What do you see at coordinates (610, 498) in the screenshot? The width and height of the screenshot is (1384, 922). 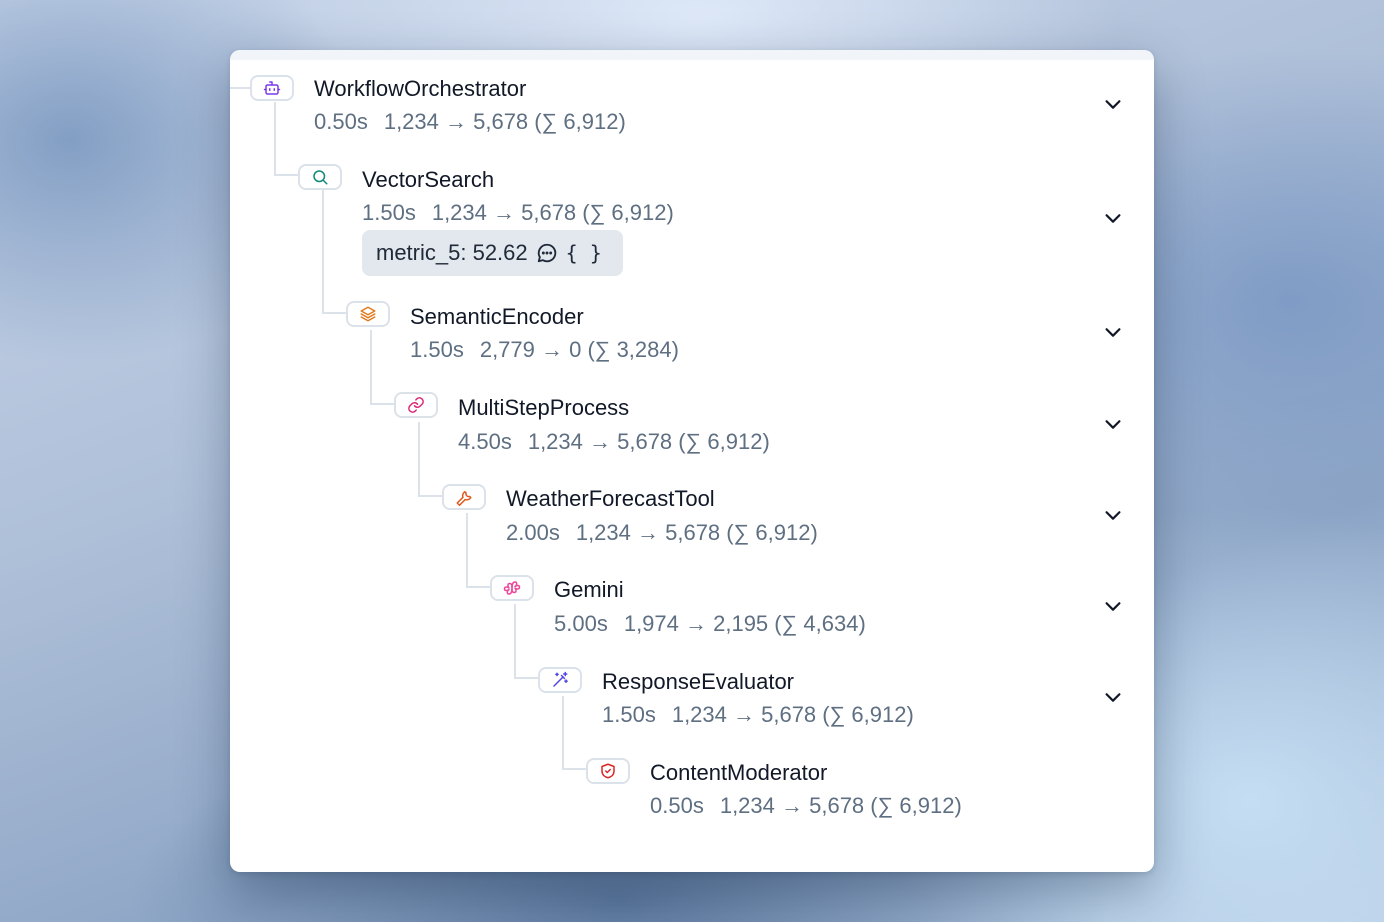 I see `node-name: WeatherForecastTool` at bounding box center [610, 498].